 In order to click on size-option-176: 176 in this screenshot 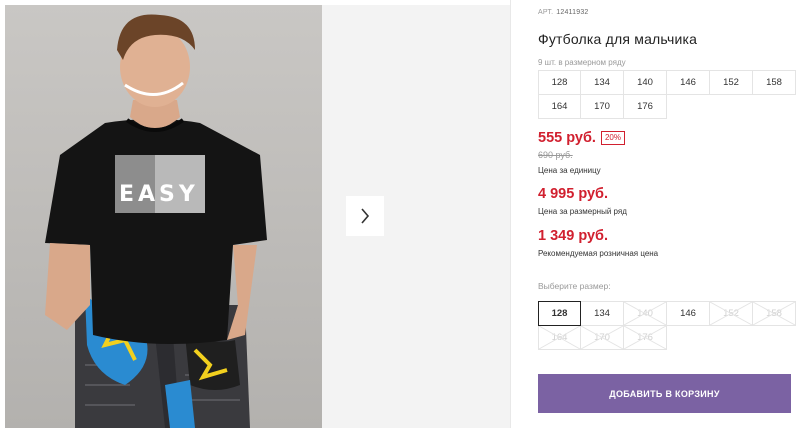, I will do `click(645, 337)`.